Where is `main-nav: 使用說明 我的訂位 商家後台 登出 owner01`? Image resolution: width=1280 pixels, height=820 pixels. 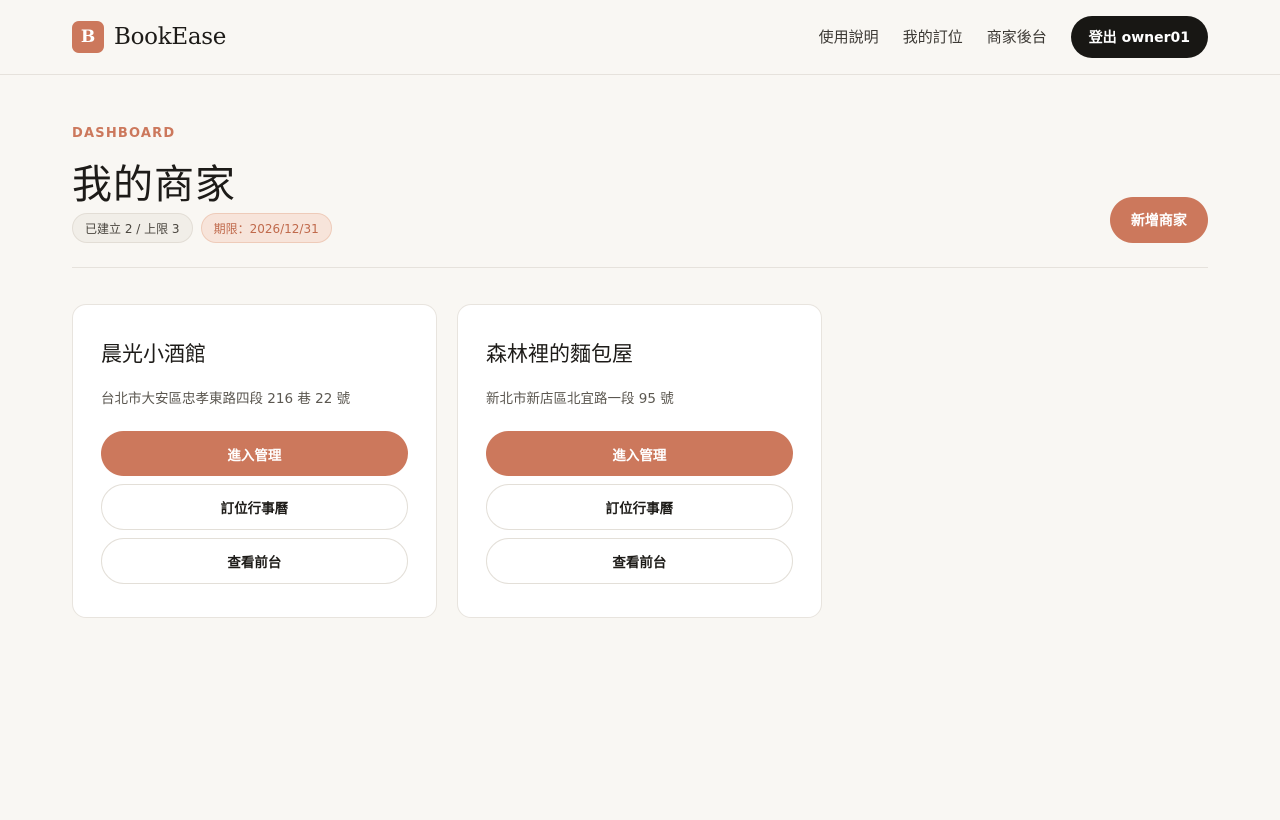
main-nav: 使用說明 我的訂位 商家後台 登出 owner01 is located at coordinates (1013, 37).